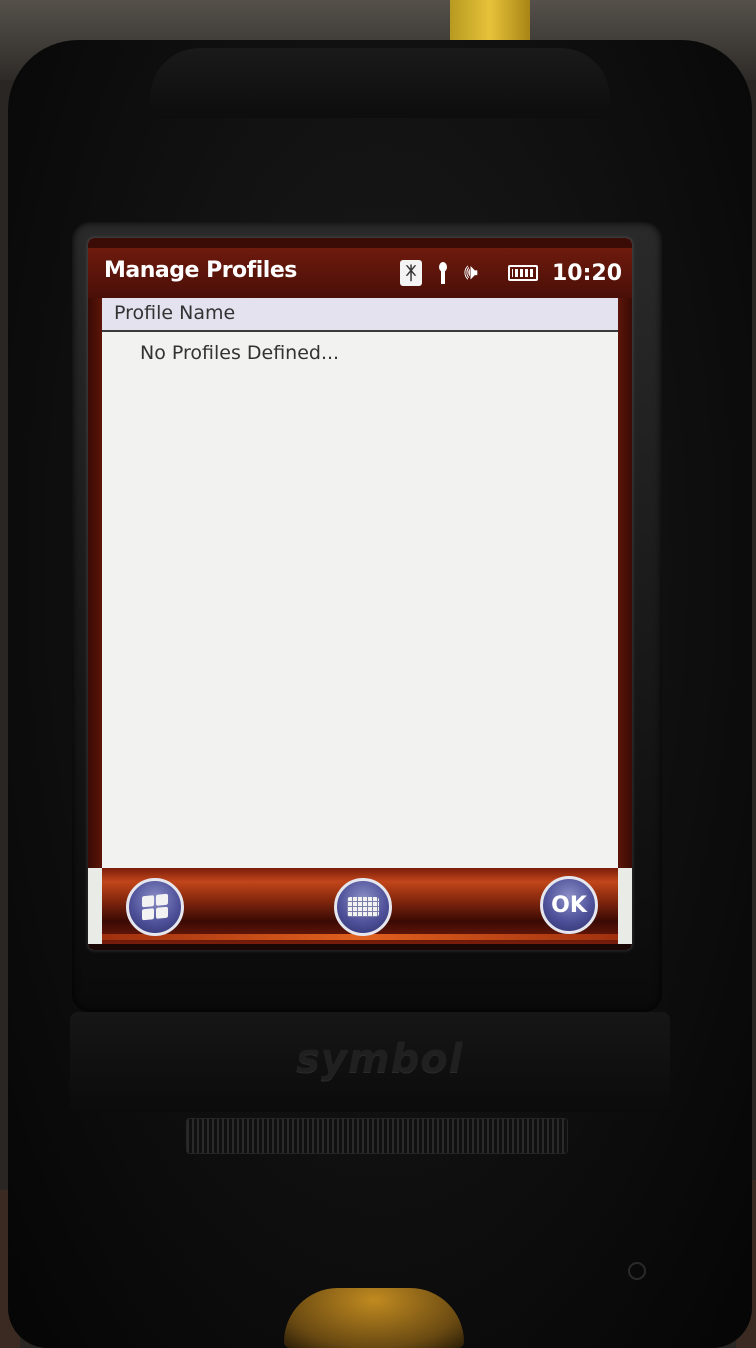  What do you see at coordinates (360, 273) in the screenshot?
I see `title-bar: Manage Profiles ᛡ 🕪 10:20` at bounding box center [360, 273].